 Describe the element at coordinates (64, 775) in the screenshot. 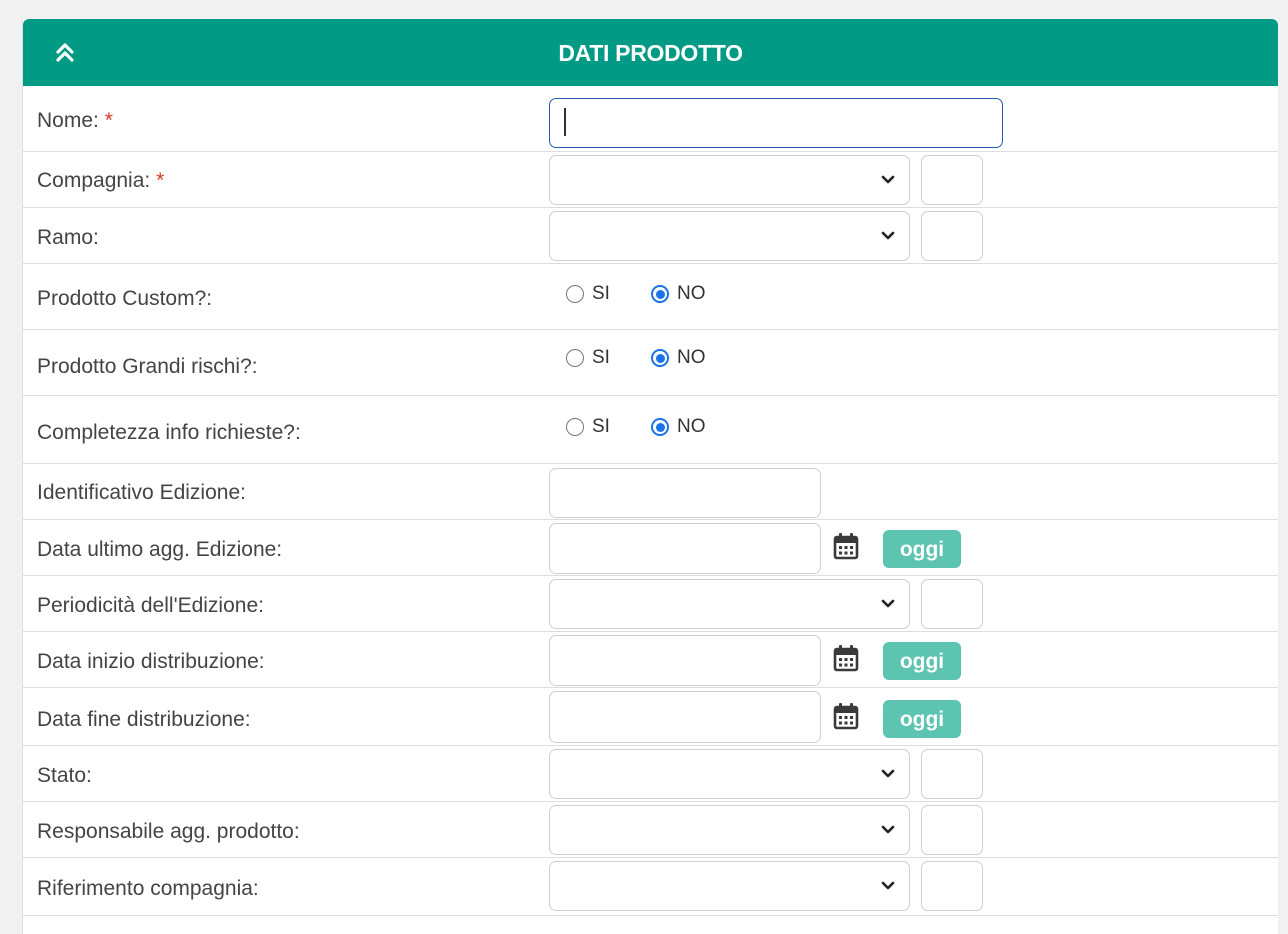

I see `stato-label: Stato:` at that location.